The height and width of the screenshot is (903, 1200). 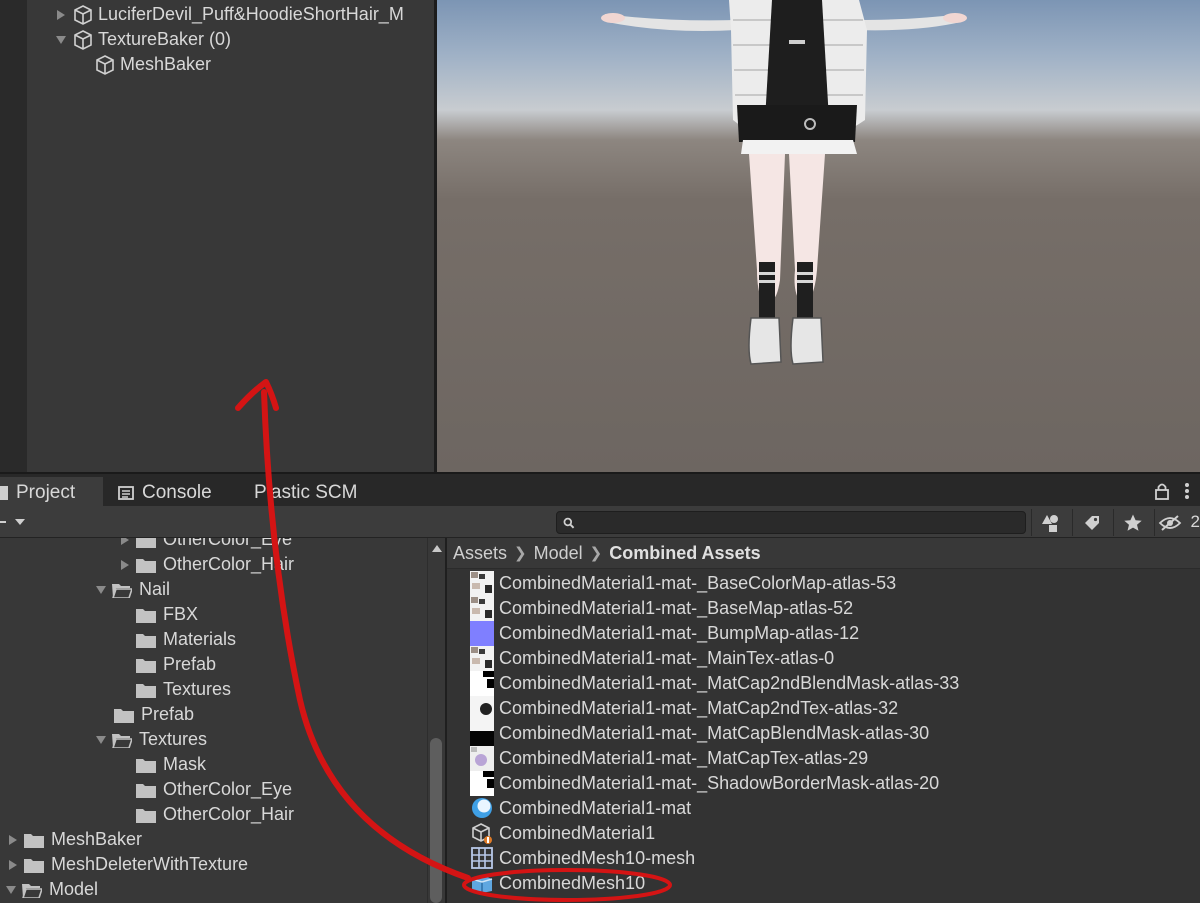 I want to click on hierarchy-item: MeshBaker, so click(x=152, y=64).